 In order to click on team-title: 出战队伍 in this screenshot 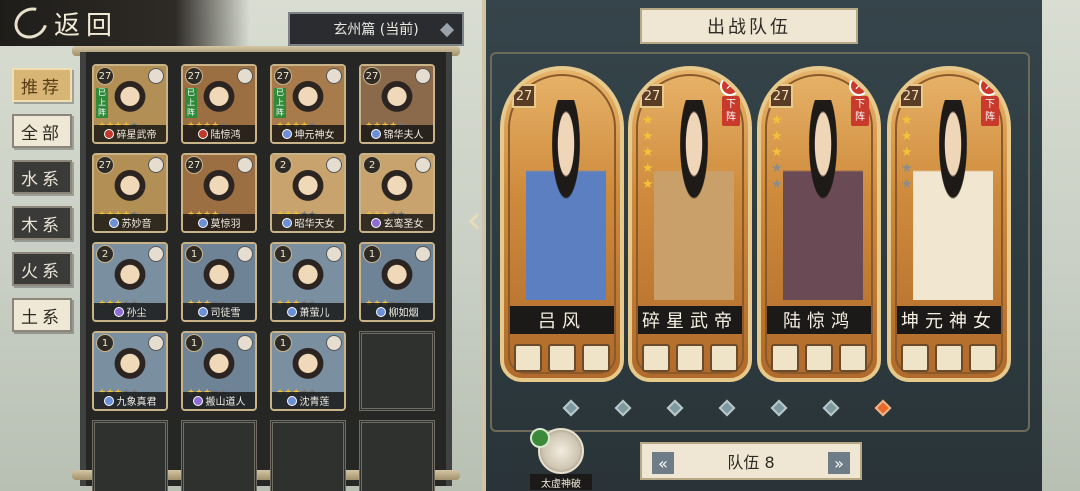, I will do `click(749, 26)`.